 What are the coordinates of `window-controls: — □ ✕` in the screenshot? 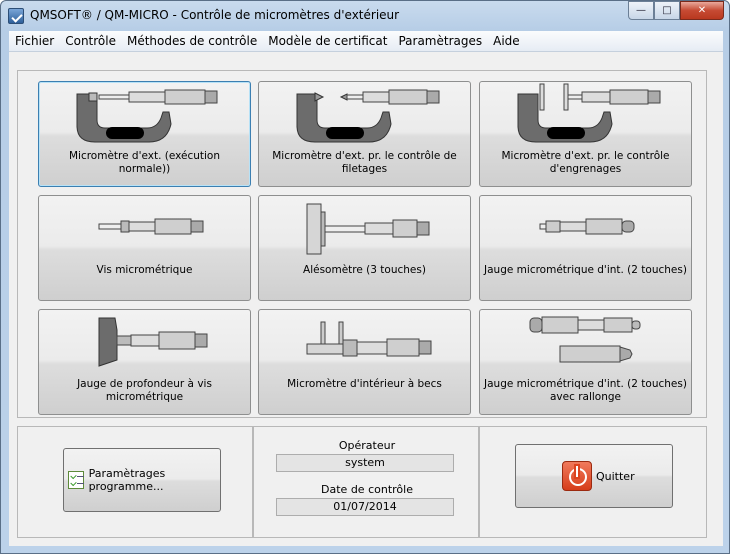 It's located at (676, 11).